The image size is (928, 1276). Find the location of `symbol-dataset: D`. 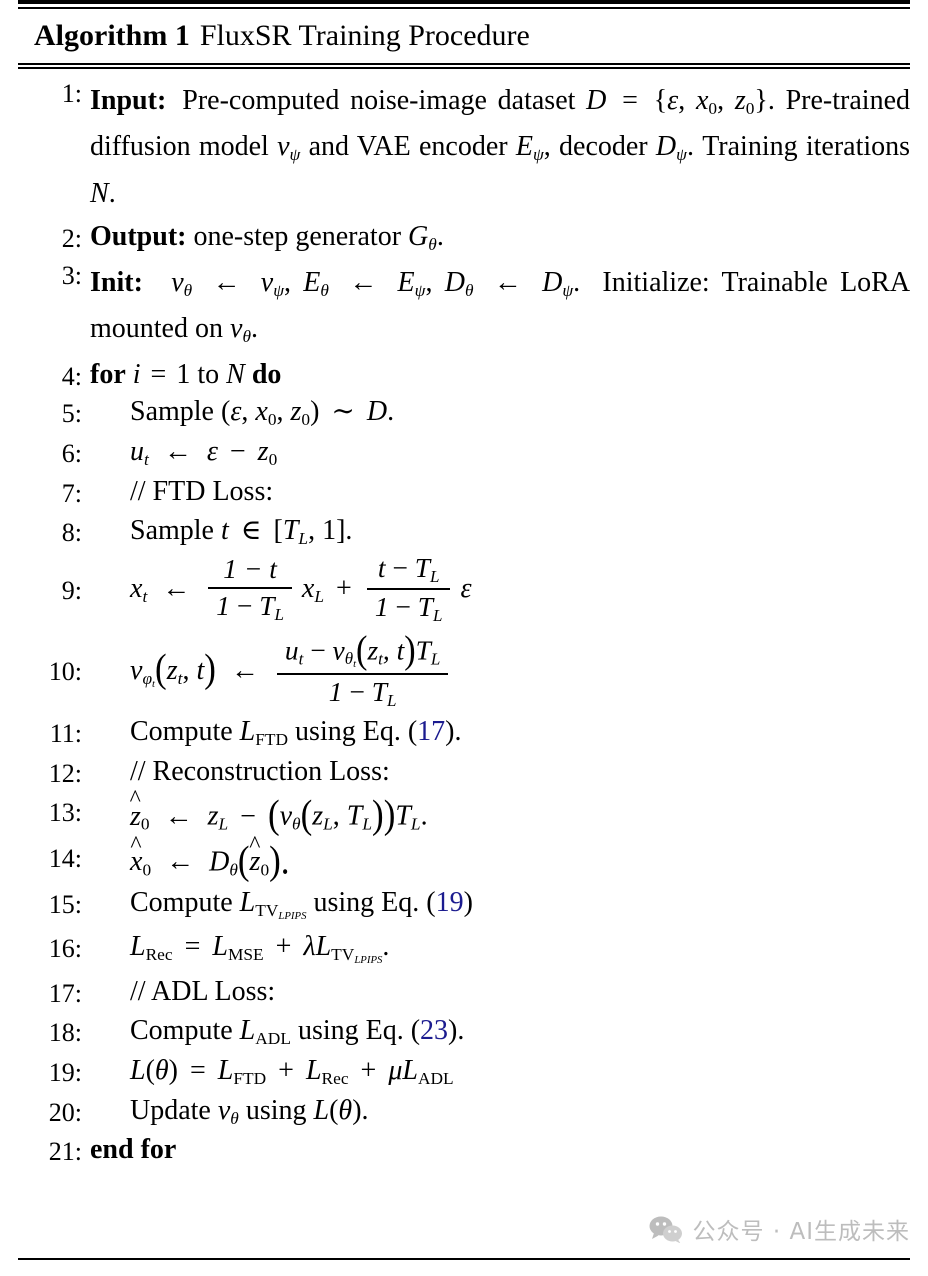

symbol-dataset: D is located at coordinates (596, 100).